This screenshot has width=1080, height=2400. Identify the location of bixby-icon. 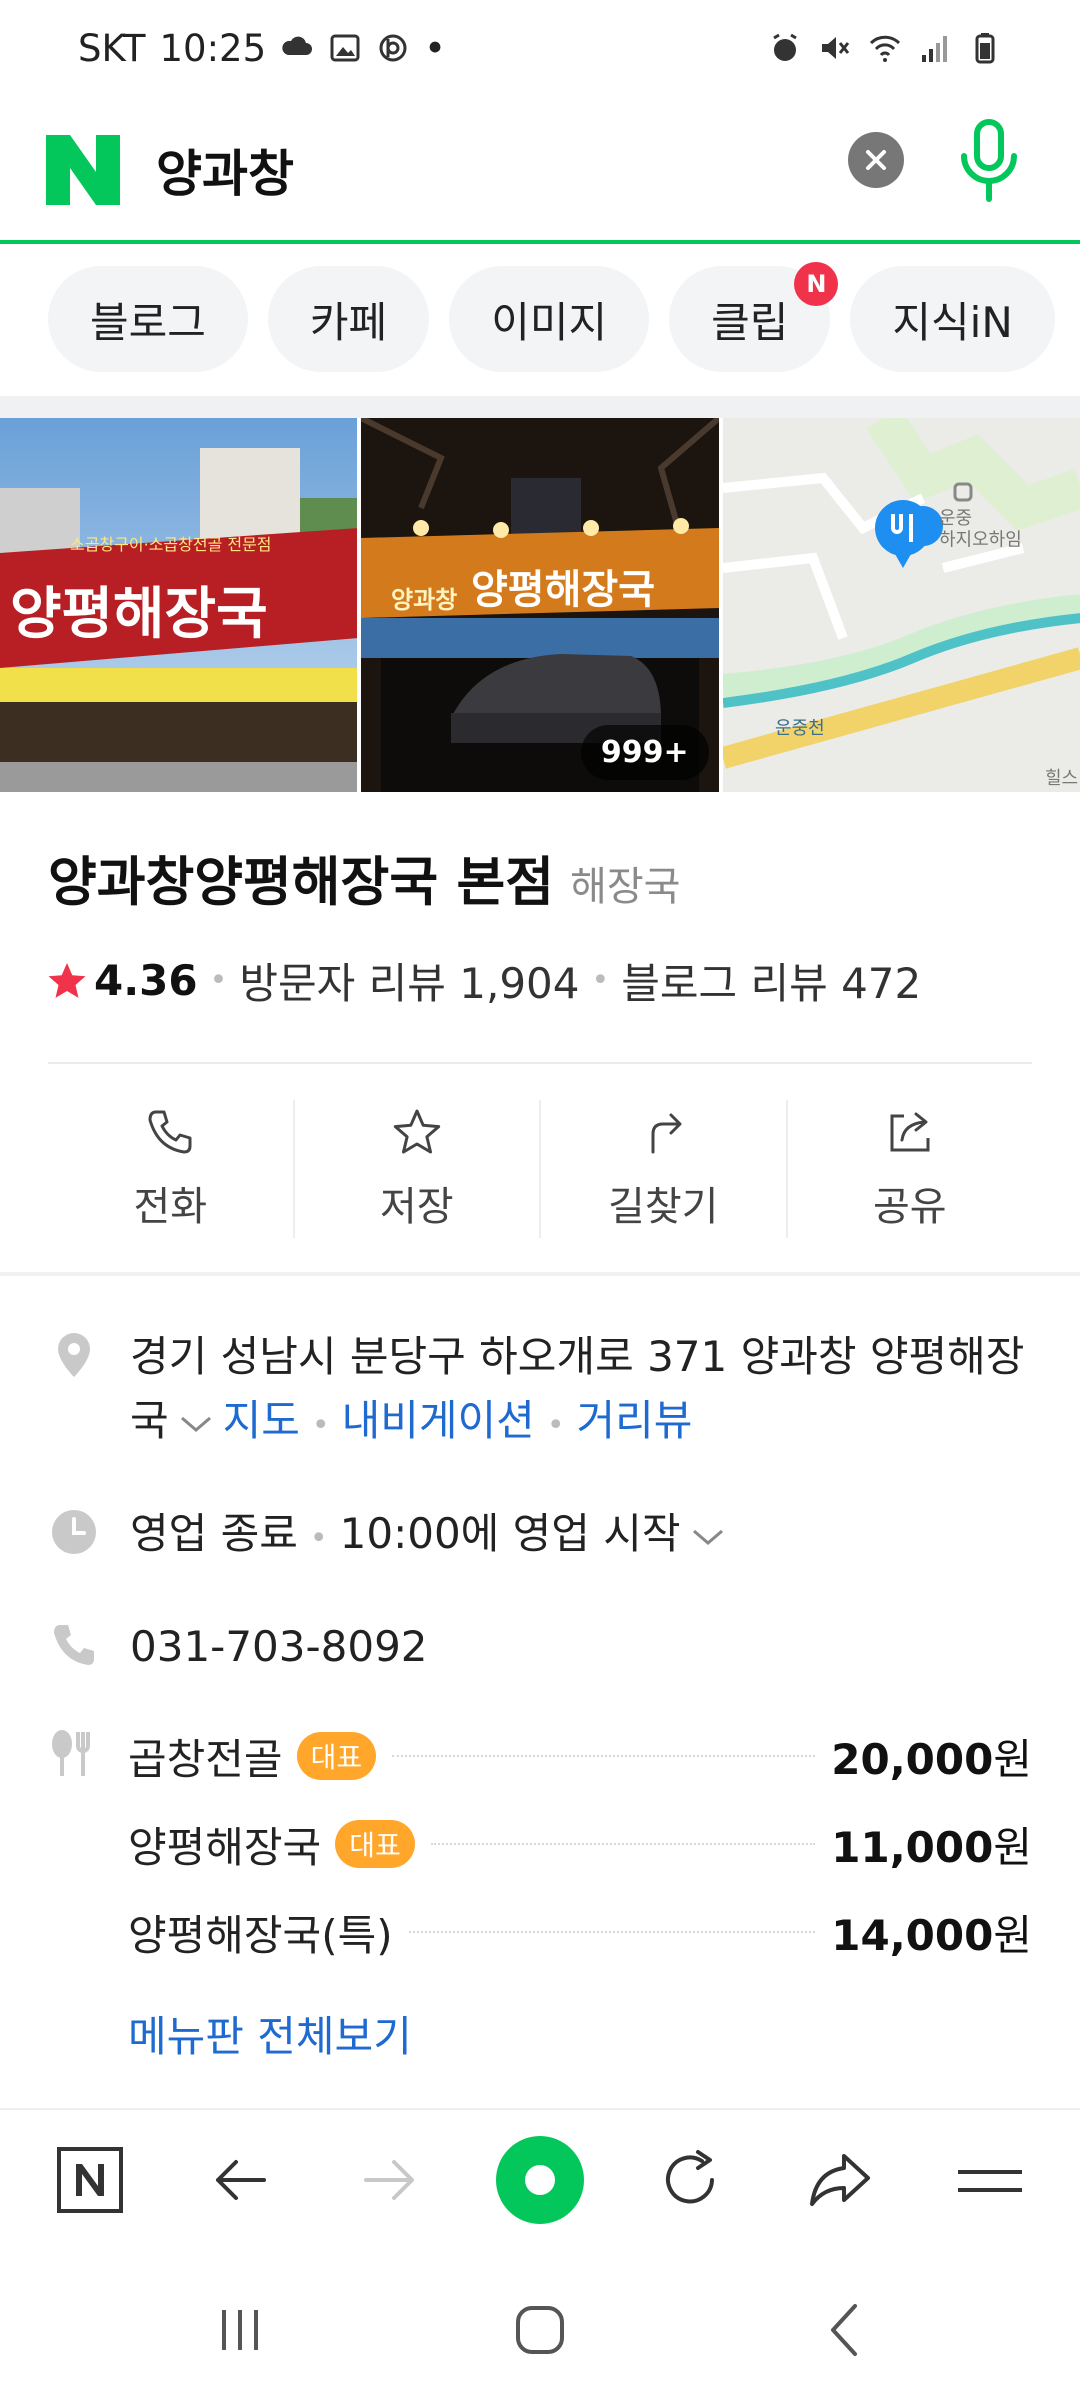
(393, 48).